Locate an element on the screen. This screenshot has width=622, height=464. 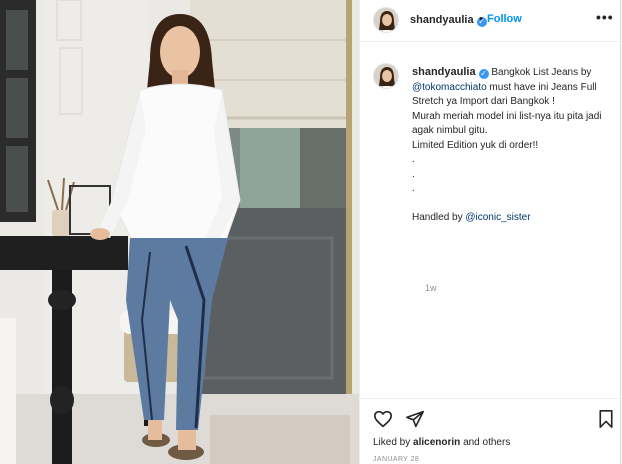
avatar is located at coordinates (386, 20).